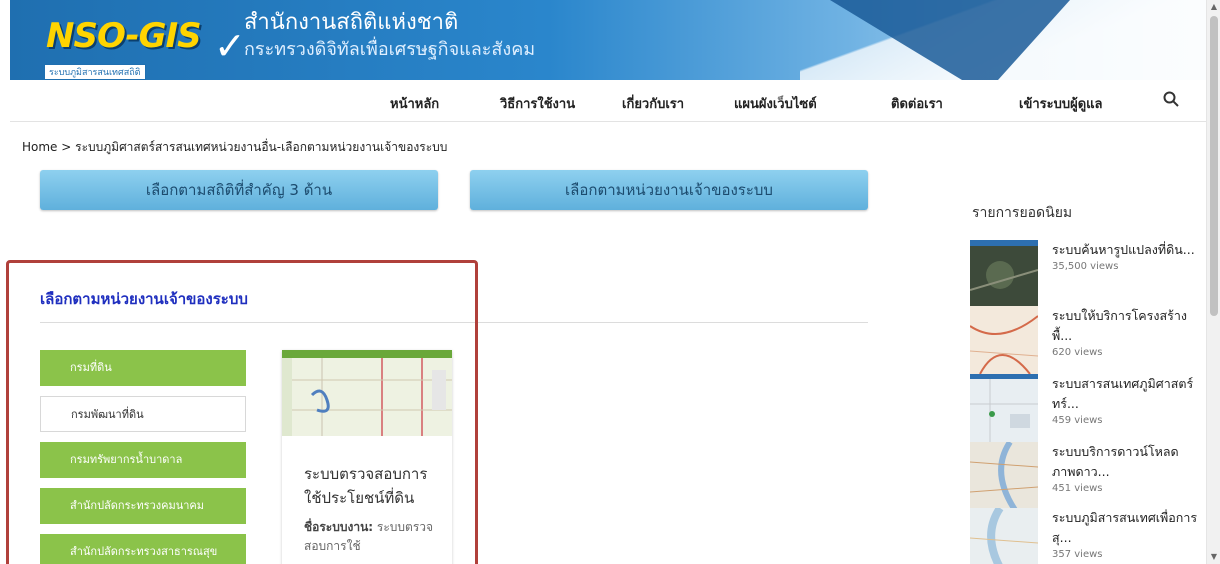 This screenshot has width=1220, height=564. Describe the element at coordinates (653, 103) in the screenshot. I see `nav-item-about: เกี่ยวกับเรา` at that location.